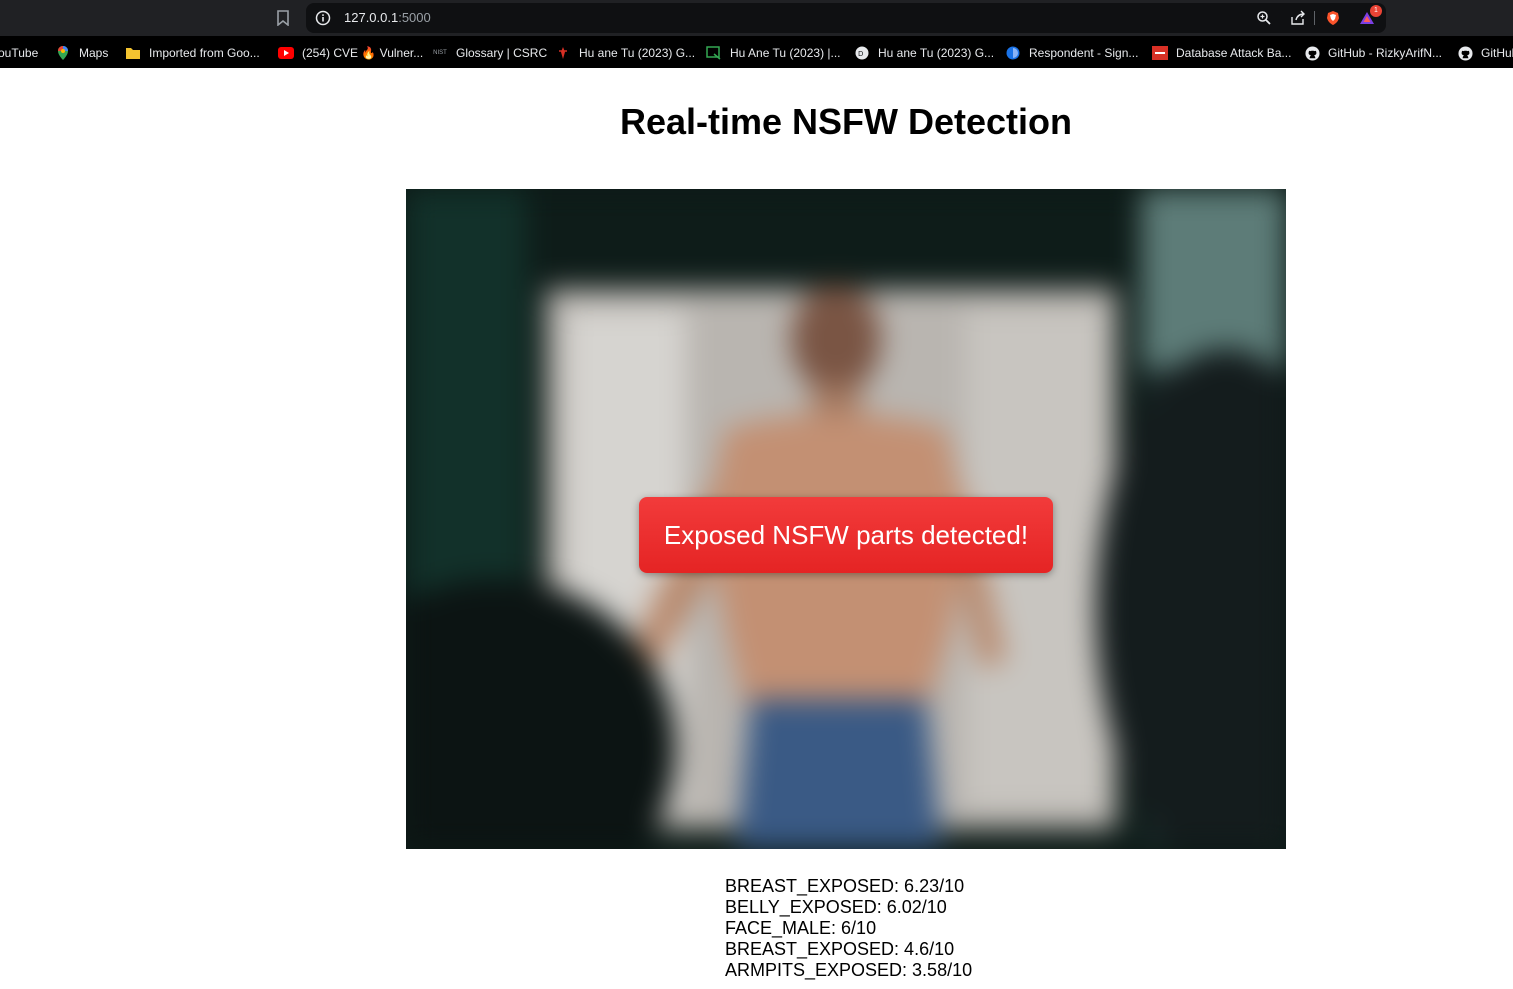  What do you see at coordinates (133, 53) in the screenshot?
I see `folder-icon` at bounding box center [133, 53].